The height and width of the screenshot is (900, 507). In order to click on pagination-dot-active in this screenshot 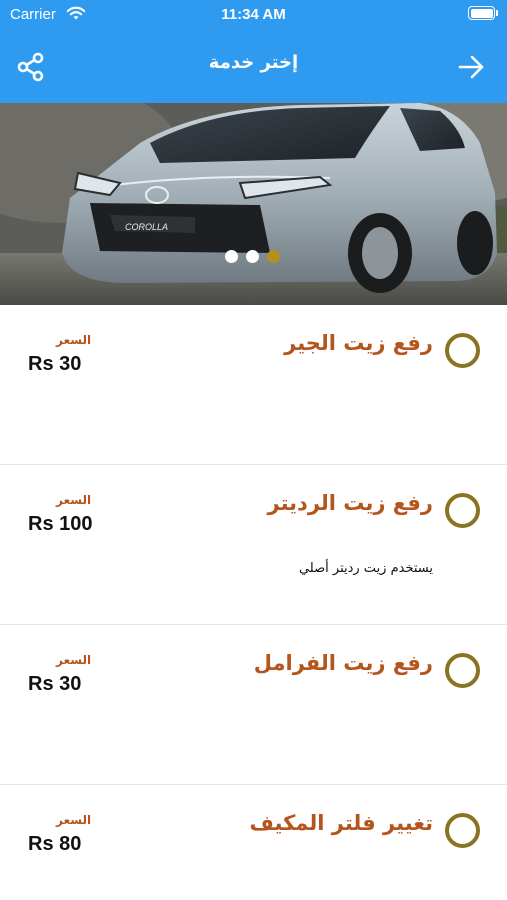, I will do `click(273, 256)`.